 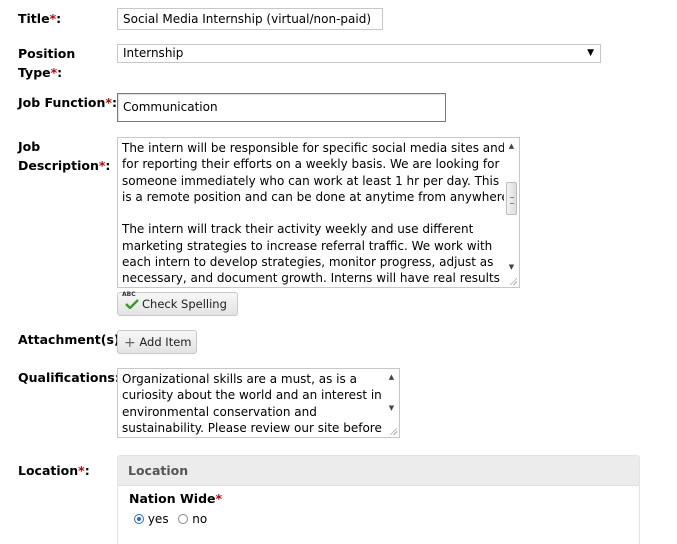 I want to click on radio-no-label: no, so click(x=200, y=519).